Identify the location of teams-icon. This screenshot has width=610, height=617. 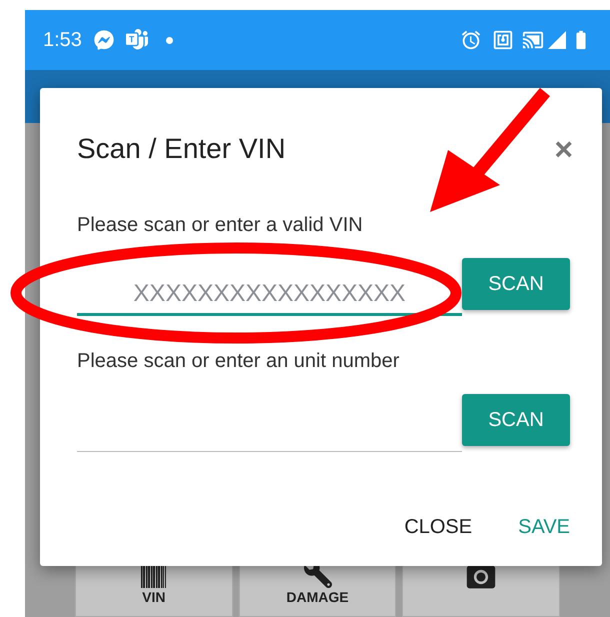
(137, 40).